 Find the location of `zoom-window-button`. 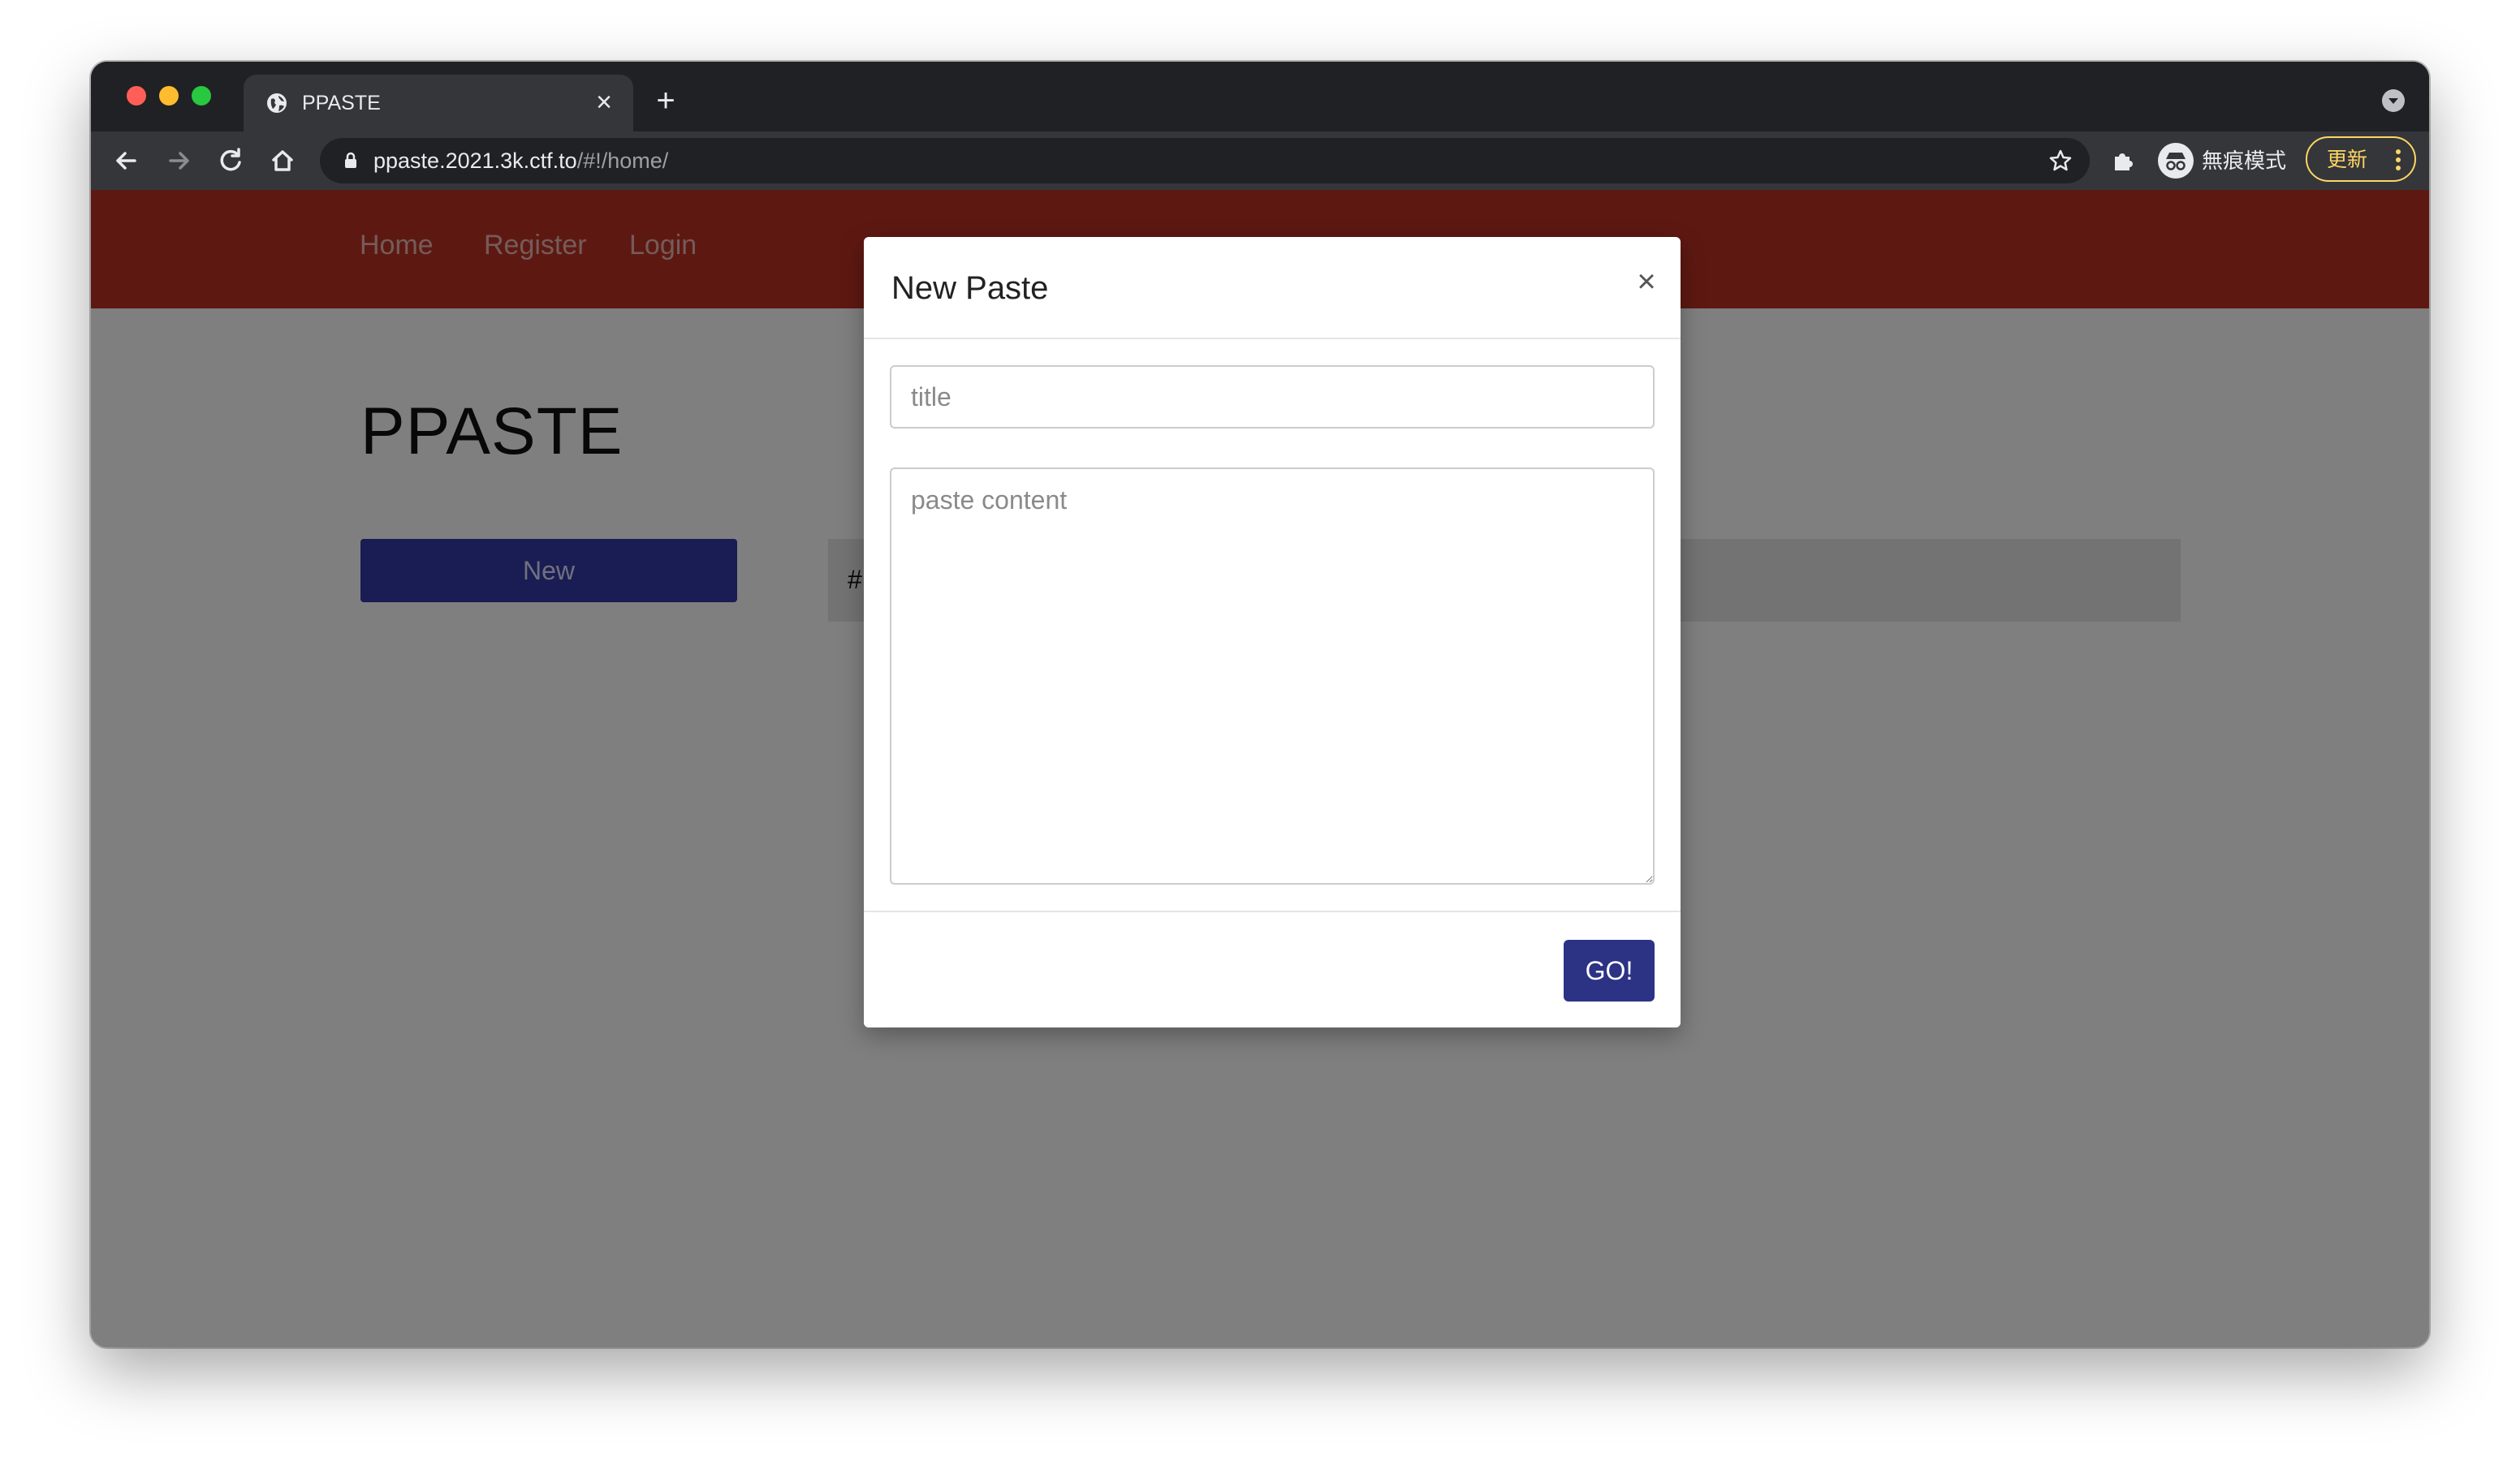

zoom-window-button is located at coordinates (201, 96).